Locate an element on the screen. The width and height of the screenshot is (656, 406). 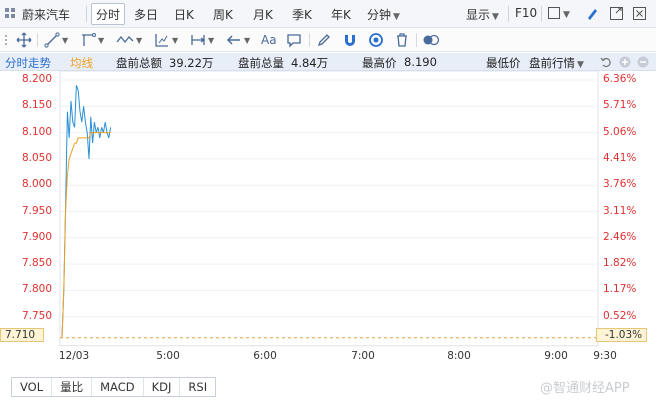
trash-icon is located at coordinates (402, 40).